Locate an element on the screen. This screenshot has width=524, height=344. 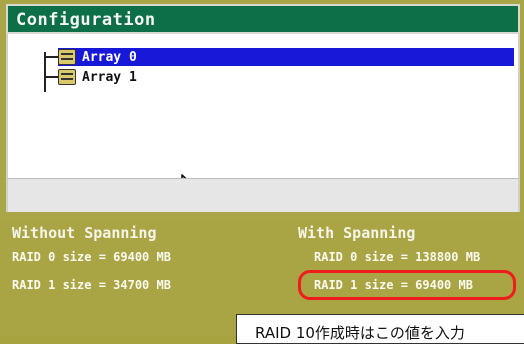
raid0-size-with-spanning: RAID 0 size = 138800 MB is located at coordinates (397, 257).